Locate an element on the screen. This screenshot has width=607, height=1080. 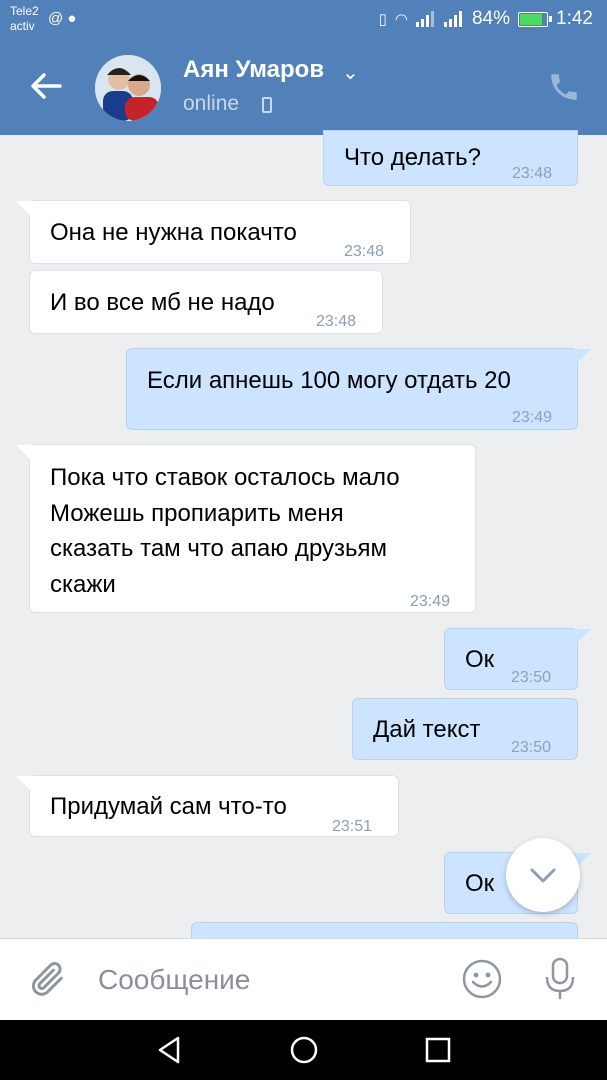
contact-name: Аян Умаров is located at coordinates (253, 70).